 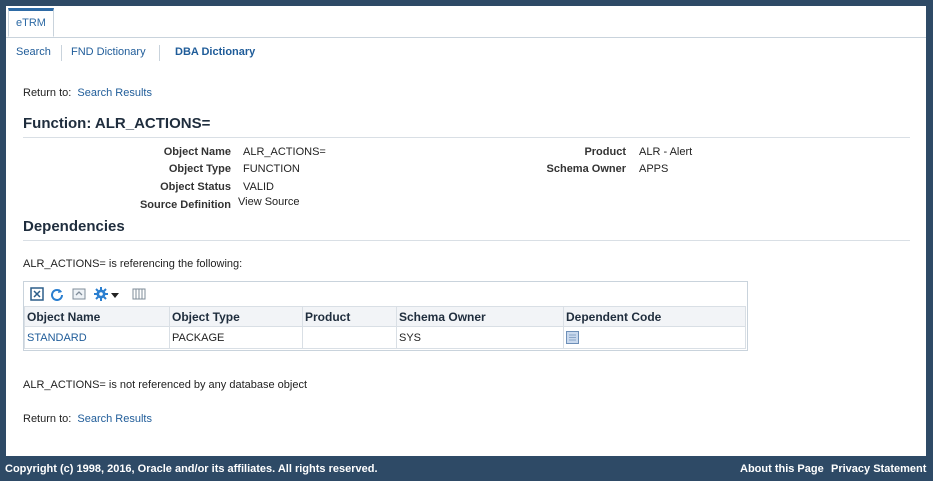 I want to click on return-to-bottom: Return to: Search Results, so click(x=87, y=419).